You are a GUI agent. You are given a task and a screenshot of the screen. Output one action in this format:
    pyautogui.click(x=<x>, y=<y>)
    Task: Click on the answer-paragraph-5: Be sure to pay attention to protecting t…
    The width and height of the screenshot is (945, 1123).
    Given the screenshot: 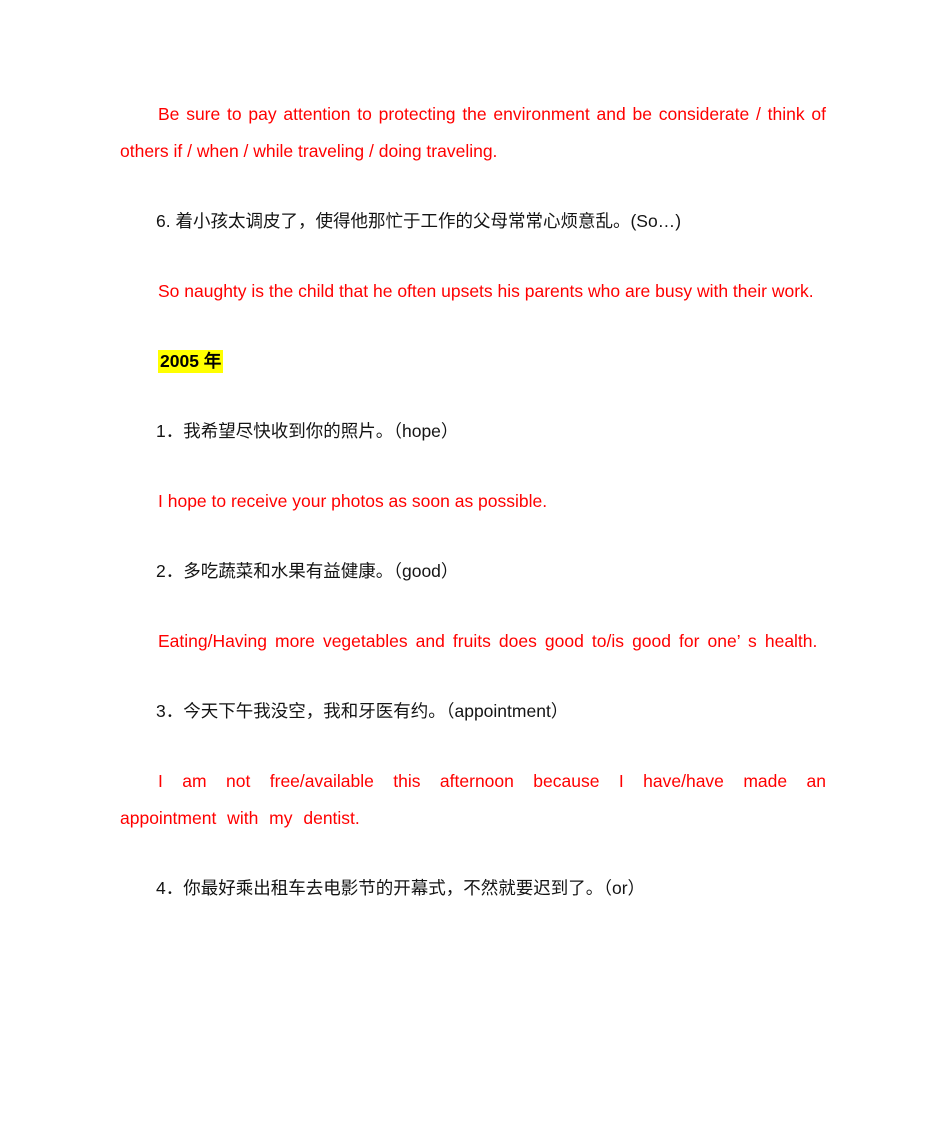 What is the action you would take?
    pyautogui.click(x=475, y=132)
    